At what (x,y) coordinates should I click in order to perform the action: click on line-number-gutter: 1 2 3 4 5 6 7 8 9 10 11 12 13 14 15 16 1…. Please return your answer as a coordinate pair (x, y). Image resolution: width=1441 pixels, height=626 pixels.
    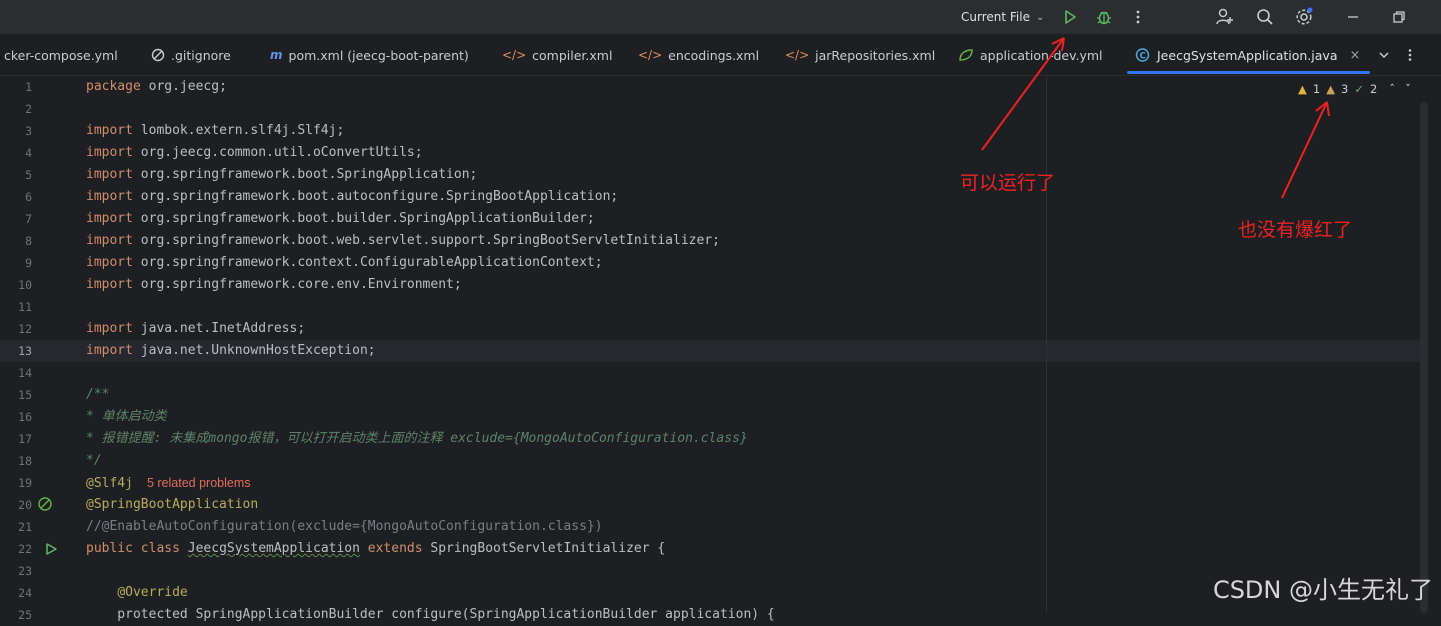
    Looking at the image, I should click on (40, 349).